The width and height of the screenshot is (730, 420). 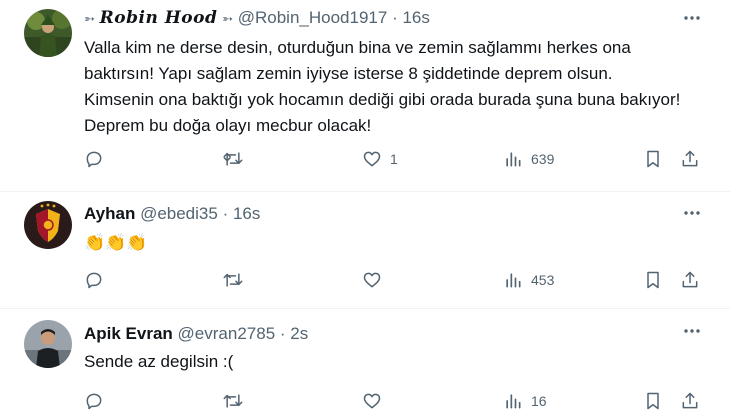 What do you see at coordinates (384, 243) in the screenshot?
I see `tweet-text: 👏👏👏` at bounding box center [384, 243].